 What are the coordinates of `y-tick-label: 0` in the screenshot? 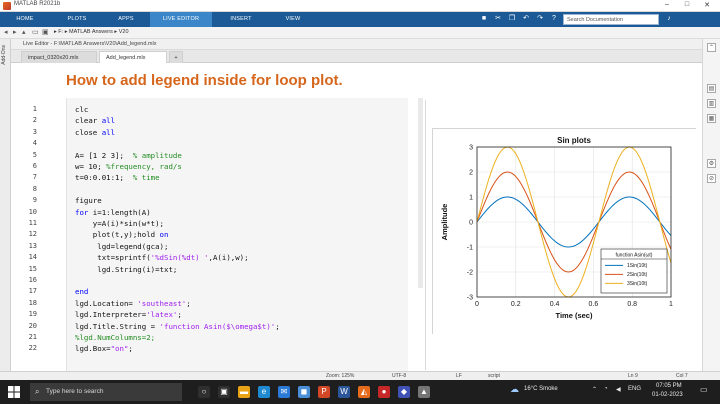 It's located at (471, 222).